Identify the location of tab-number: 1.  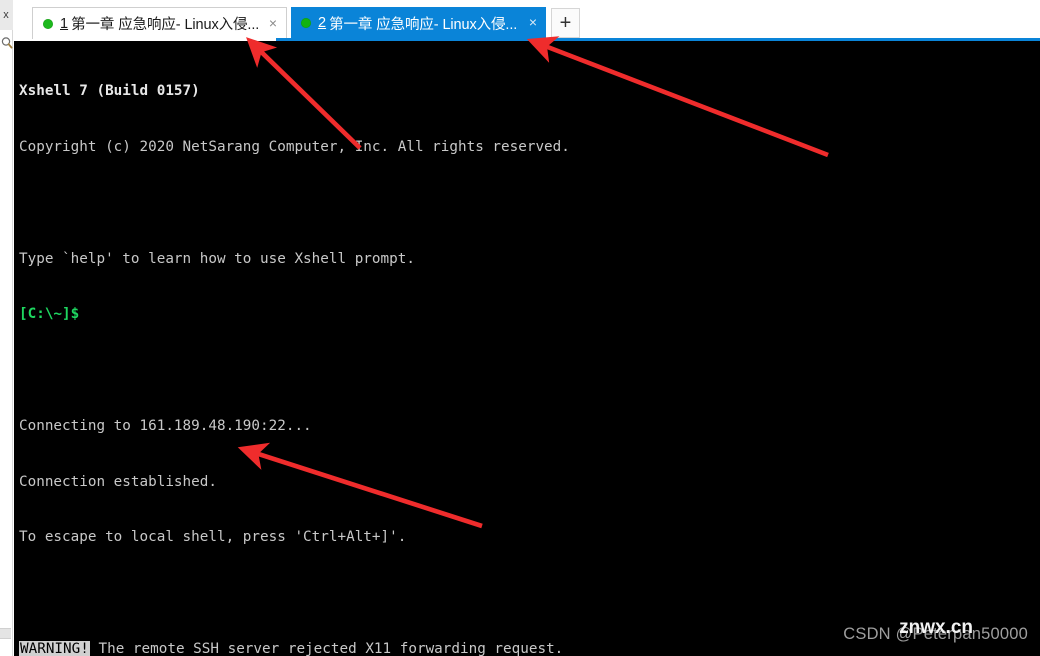
(64, 23).